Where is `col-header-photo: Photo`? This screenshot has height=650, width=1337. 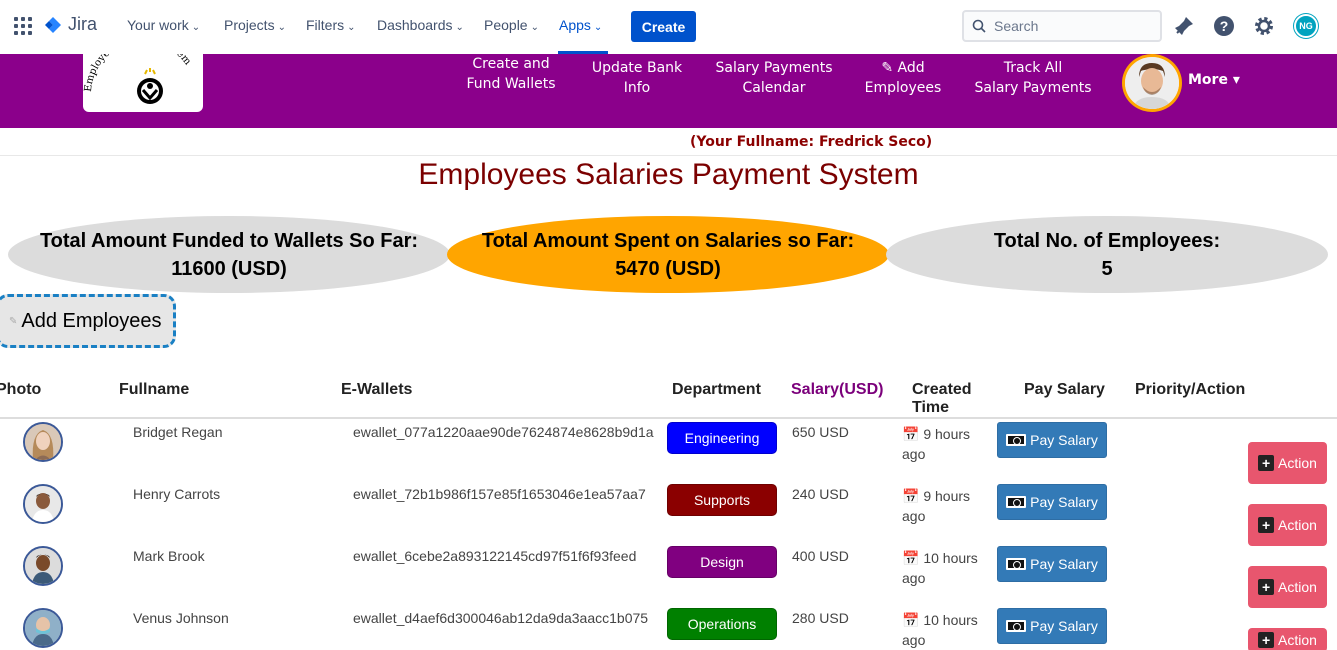 col-header-photo: Photo is located at coordinates (21, 389).